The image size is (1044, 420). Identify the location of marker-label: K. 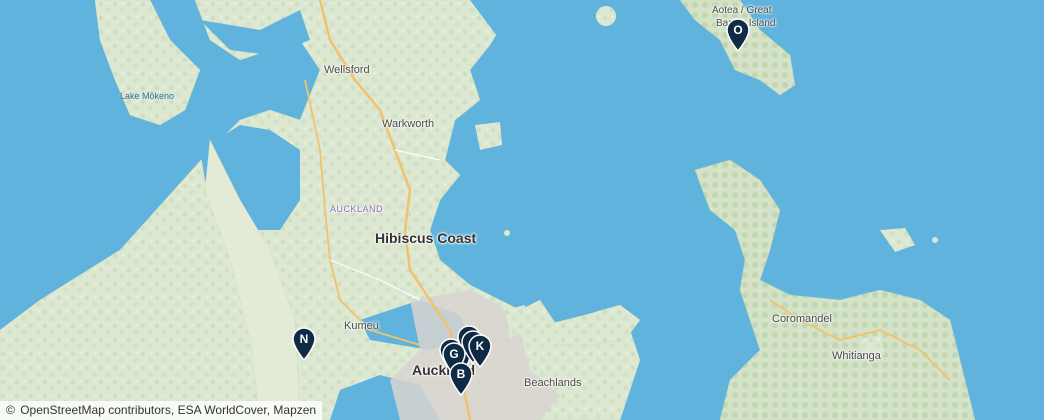
(480, 346).